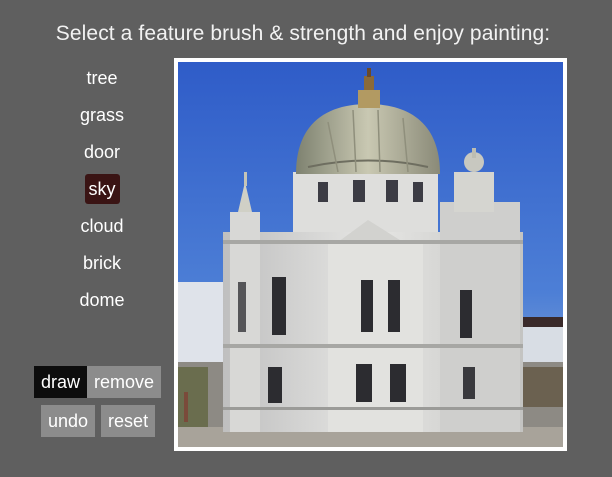  I want to click on brush-list: tree grass door sky cloud brick dome, so click(102, 192).